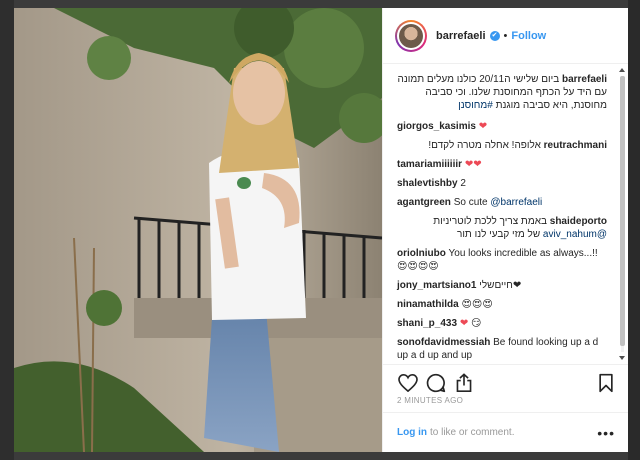 This screenshot has height=460, width=640. What do you see at coordinates (7, 230) in the screenshot?
I see `backdrop-left` at bounding box center [7, 230].